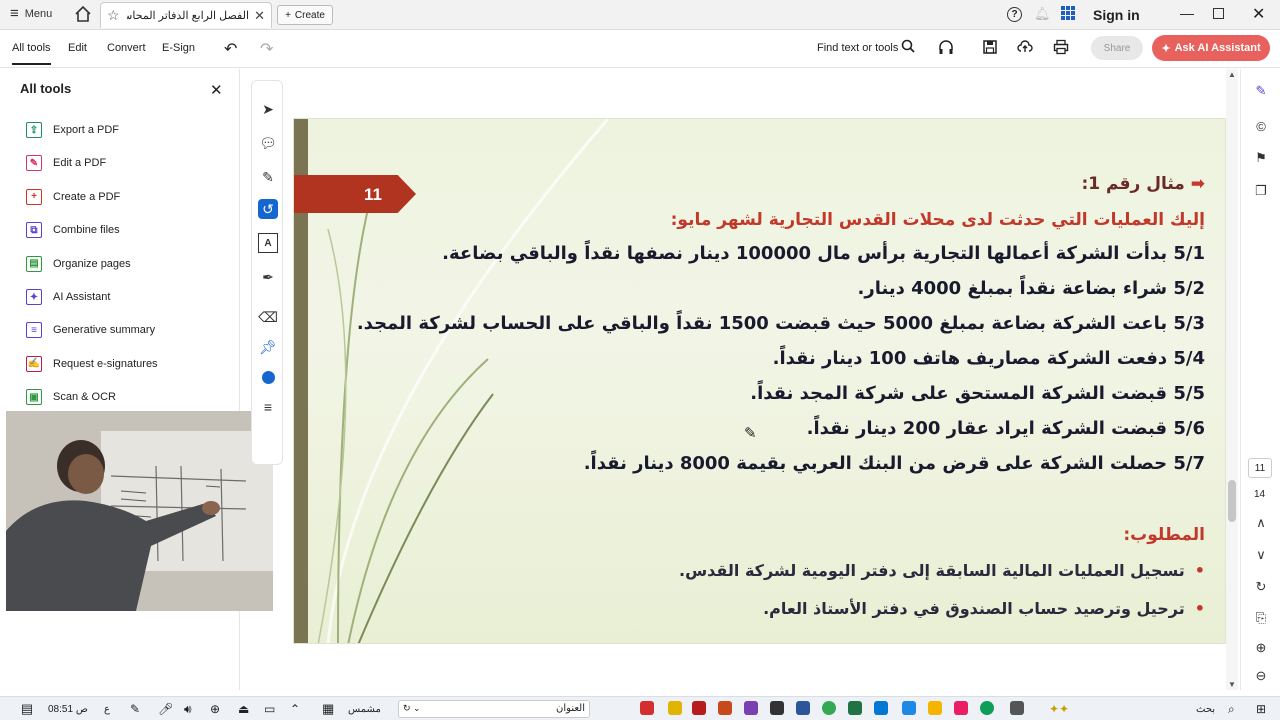 The width and height of the screenshot is (1280, 720). I want to click on ai-summary-icon: ✎, so click(1261, 91).